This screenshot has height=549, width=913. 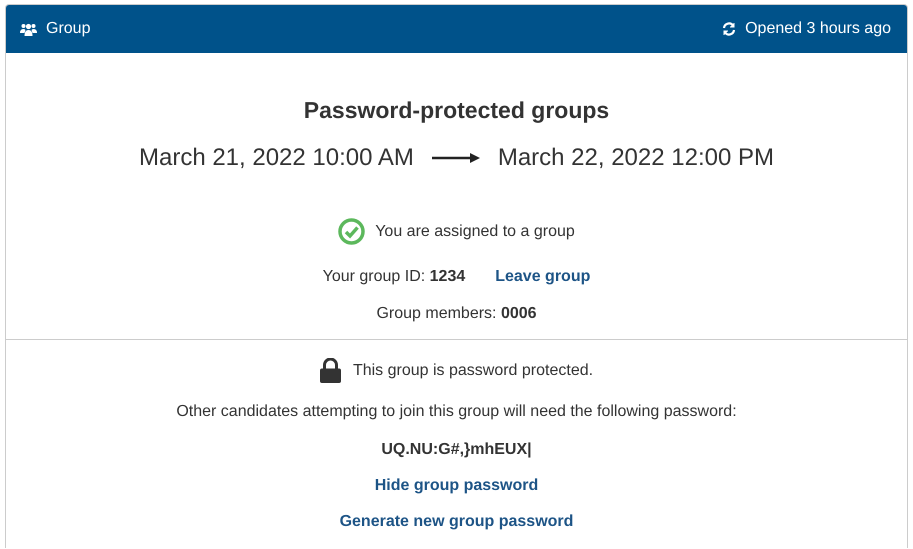 What do you see at coordinates (456, 110) in the screenshot?
I see `page-title: Password-protected groups` at bounding box center [456, 110].